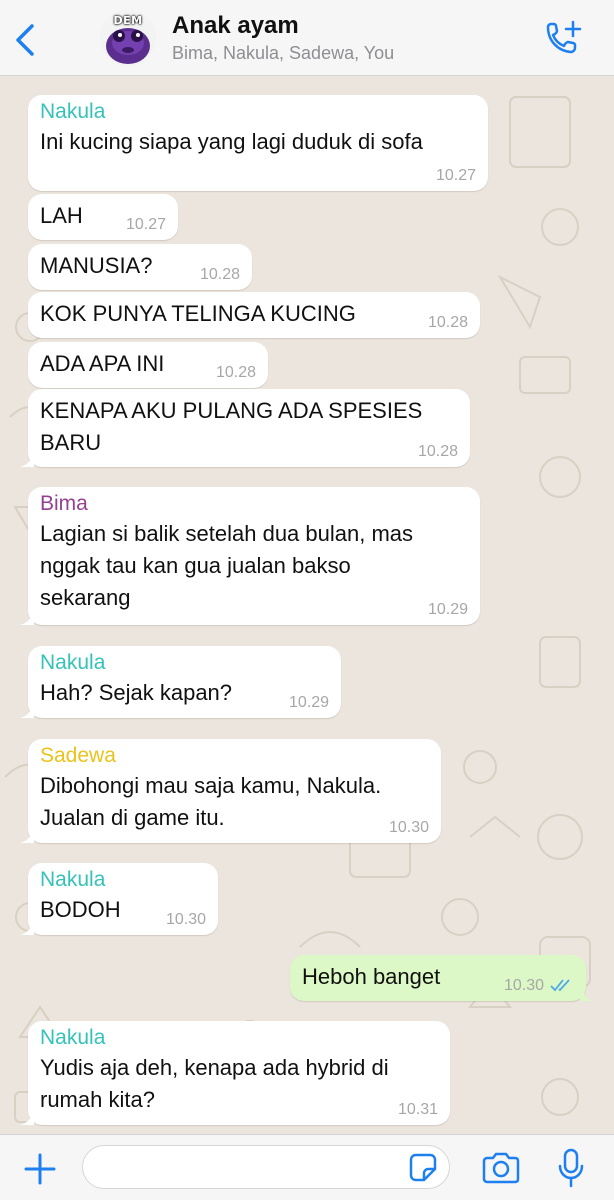  I want to click on incoming-message-bubble: KOK PUNYA TELINGA KUCING 10.28, so click(254, 315).